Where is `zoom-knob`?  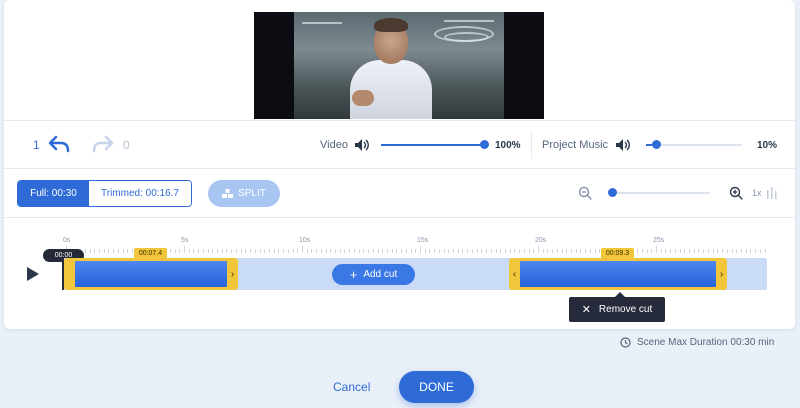 zoom-knob is located at coordinates (612, 192).